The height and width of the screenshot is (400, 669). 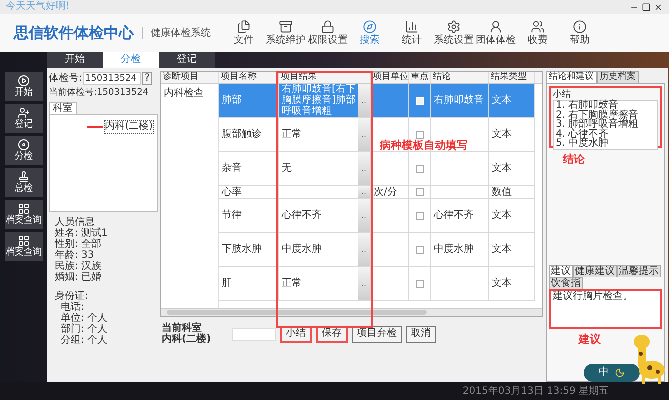 I want to click on action-button: 项目弃检, so click(x=377, y=334).